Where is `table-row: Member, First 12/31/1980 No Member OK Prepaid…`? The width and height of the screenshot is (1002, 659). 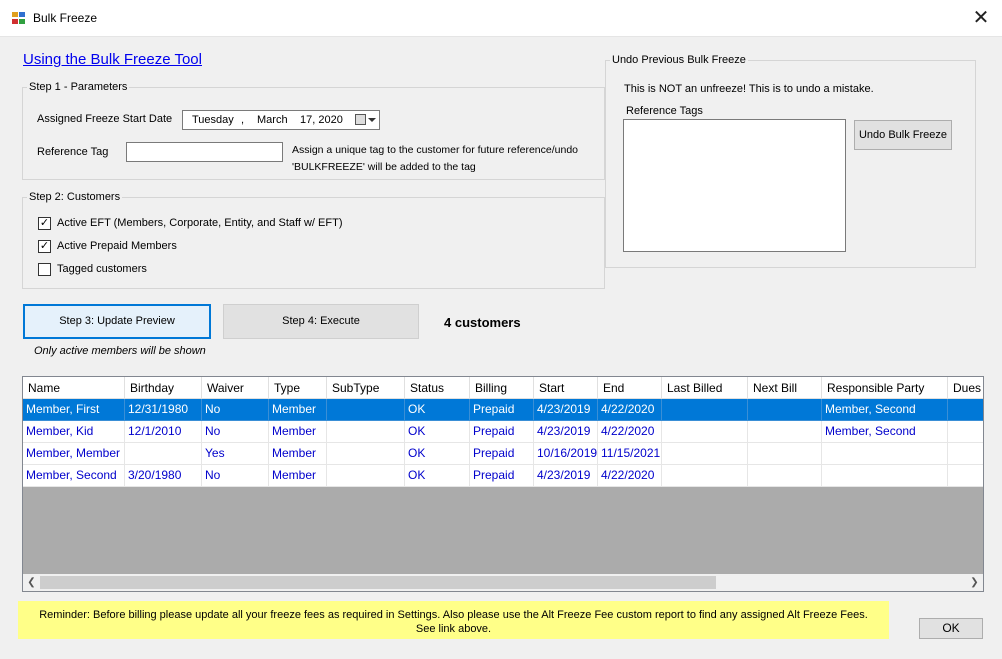 table-row: Member, First 12/31/1980 No Member OK Prepaid… is located at coordinates (503, 410).